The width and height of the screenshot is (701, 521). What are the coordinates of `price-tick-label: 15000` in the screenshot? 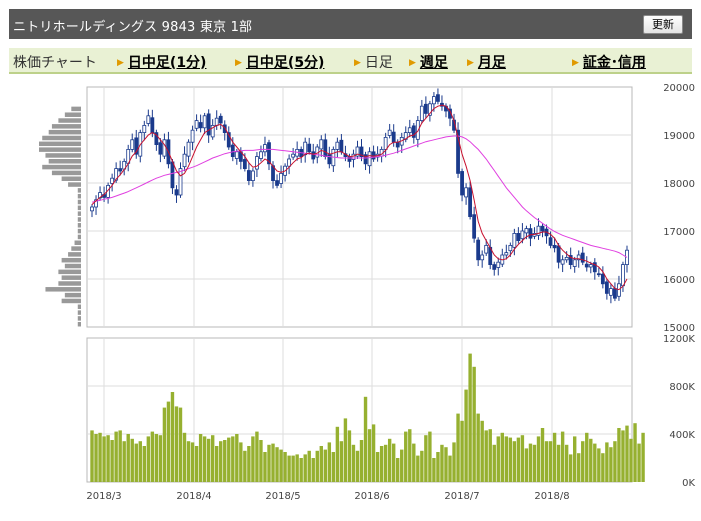 It's located at (679, 328).